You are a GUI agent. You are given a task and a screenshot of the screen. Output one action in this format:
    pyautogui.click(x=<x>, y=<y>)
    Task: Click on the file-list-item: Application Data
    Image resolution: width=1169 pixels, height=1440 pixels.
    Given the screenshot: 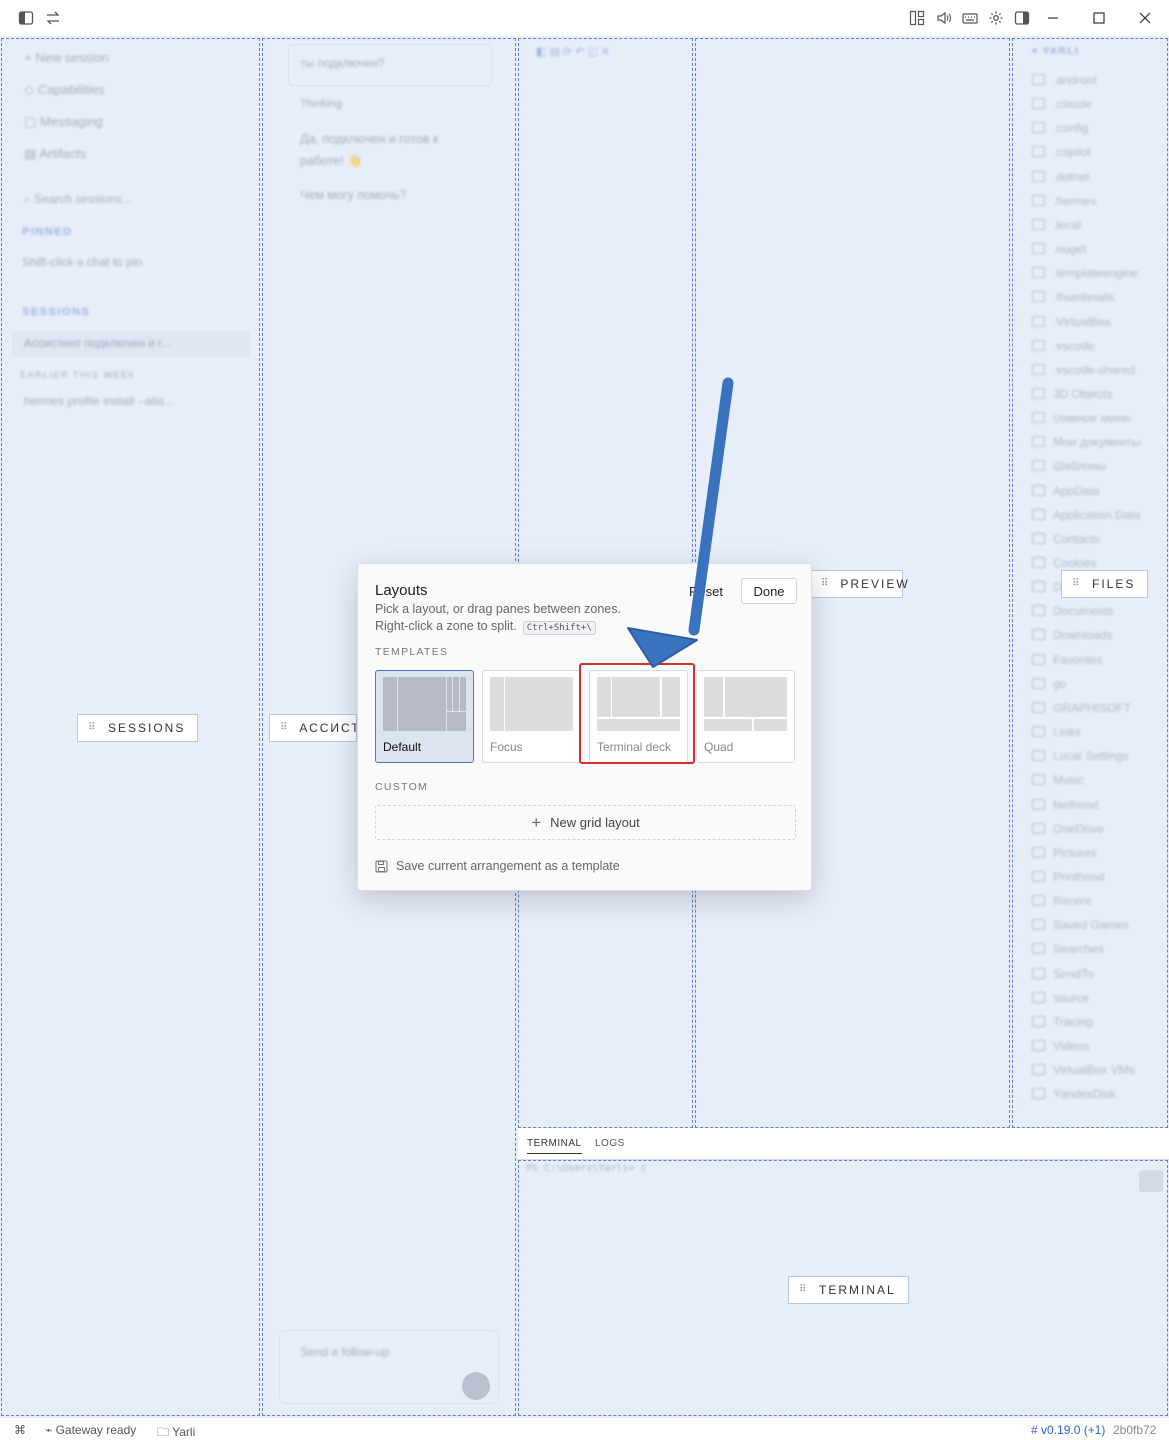 What is the action you would take?
    pyautogui.click(x=1086, y=515)
    